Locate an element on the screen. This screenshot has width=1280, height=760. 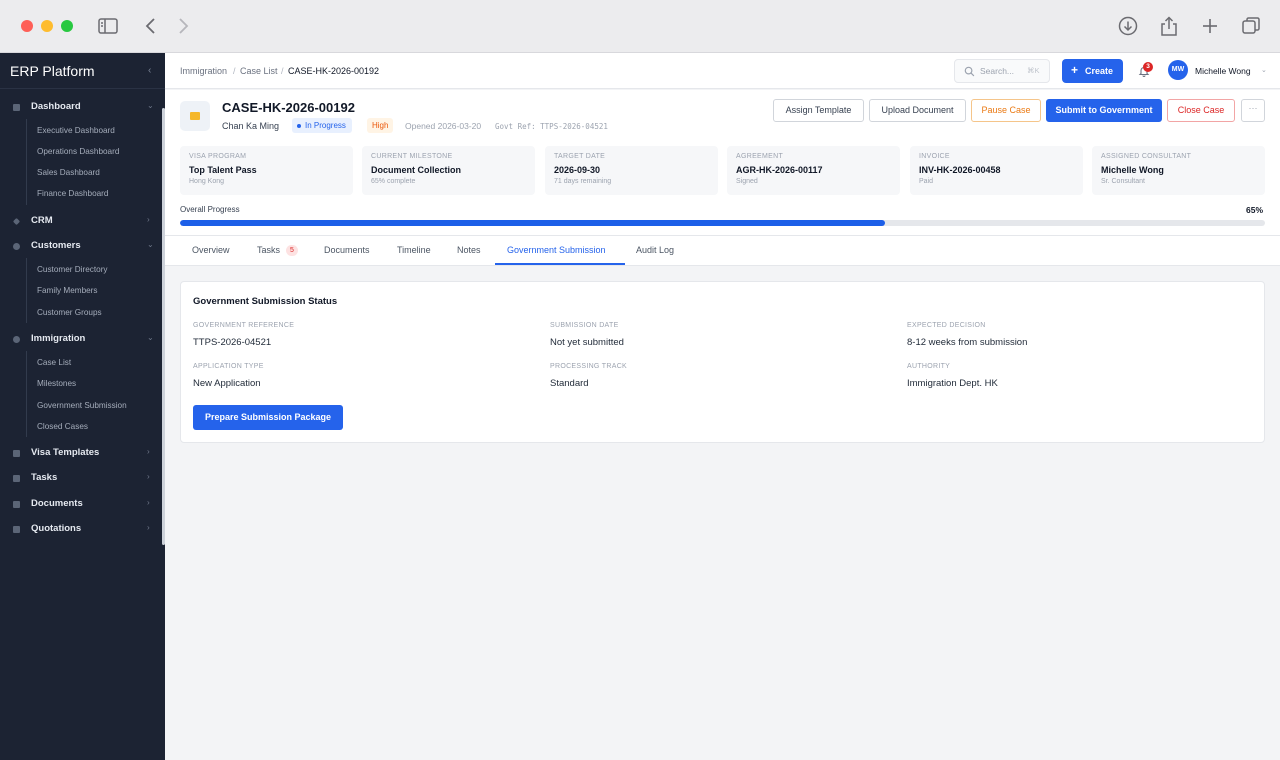
minimize-window-button is located at coordinates (47, 26).